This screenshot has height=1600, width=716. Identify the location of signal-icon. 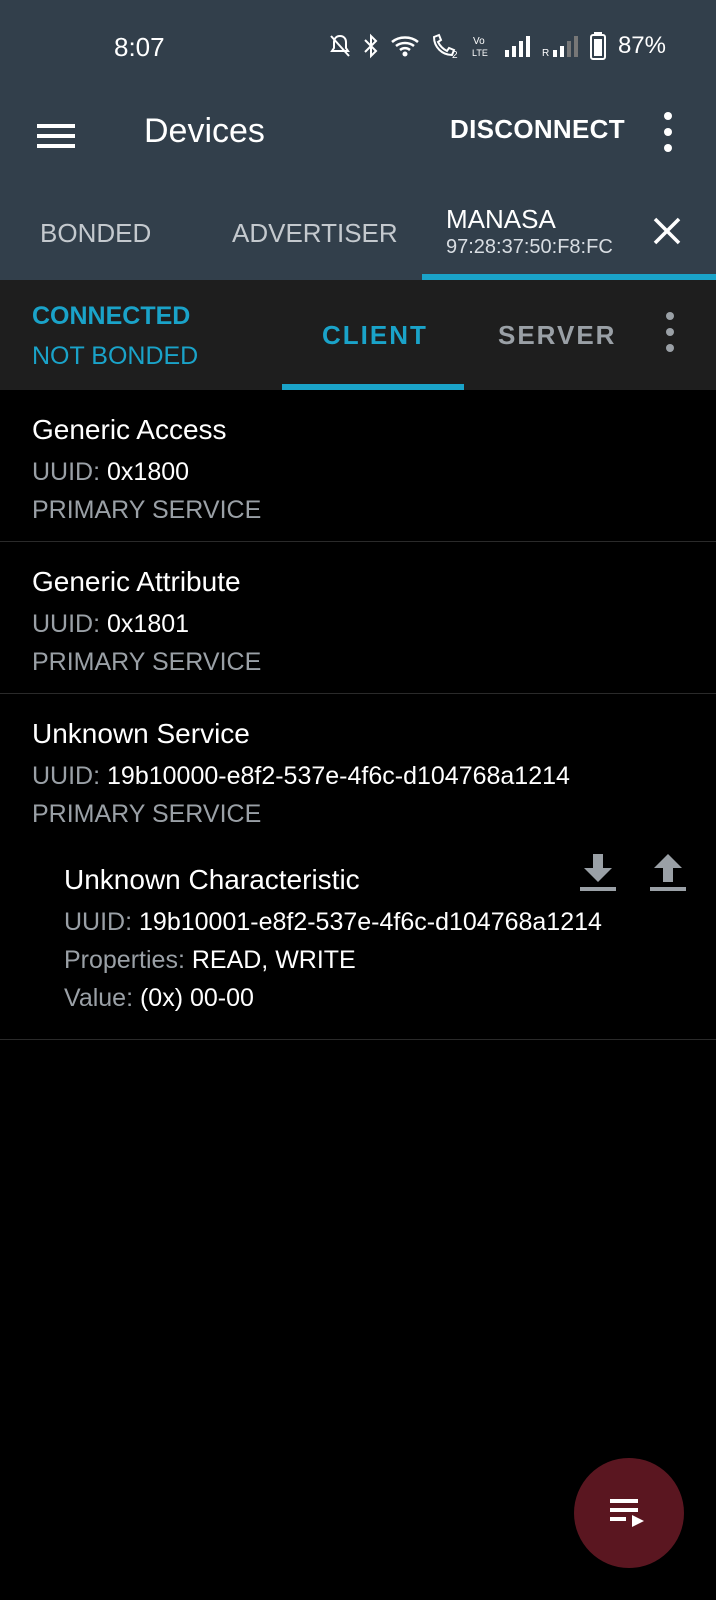
(517, 46).